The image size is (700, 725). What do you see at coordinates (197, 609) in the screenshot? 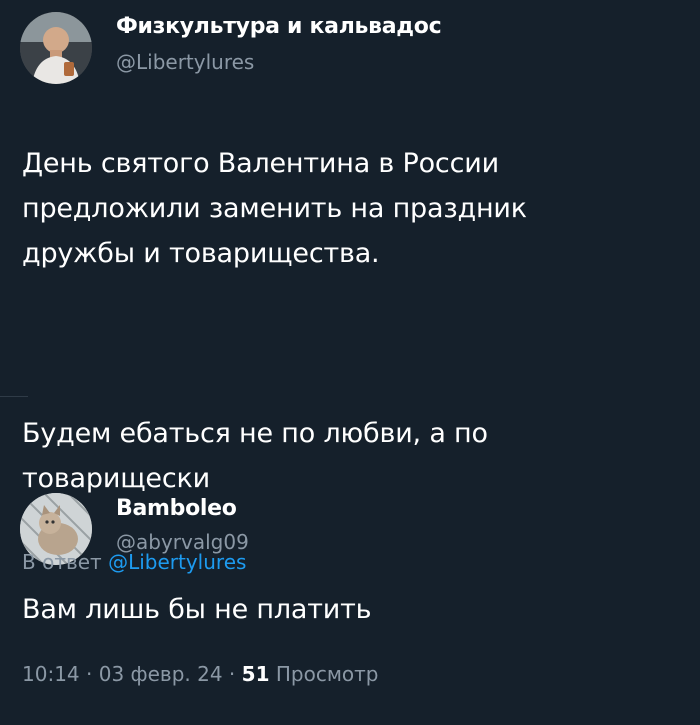
I see `reply-text: Вам лишь бы не платить` at bounding box center [197, 609].